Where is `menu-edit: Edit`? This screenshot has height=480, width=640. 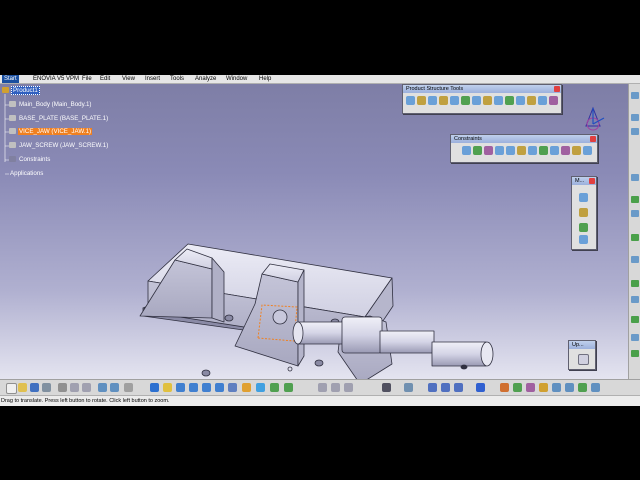 menu-edit: Edit is located at coordinates (105, 79).